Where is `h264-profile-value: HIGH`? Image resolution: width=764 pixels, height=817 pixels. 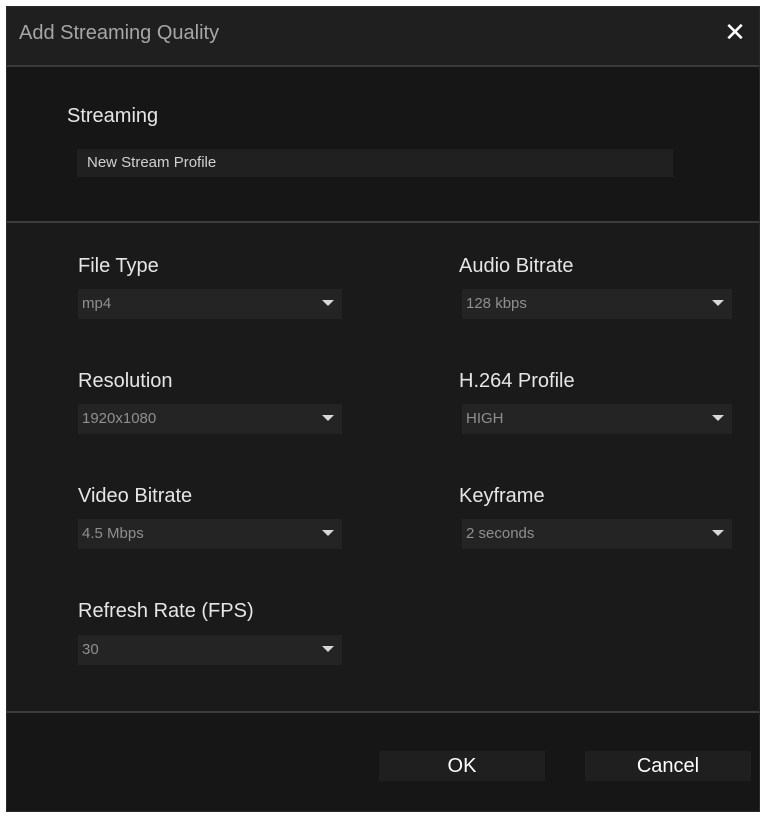
h264-profile-value: HIGH is located at coordinates (485, 418).